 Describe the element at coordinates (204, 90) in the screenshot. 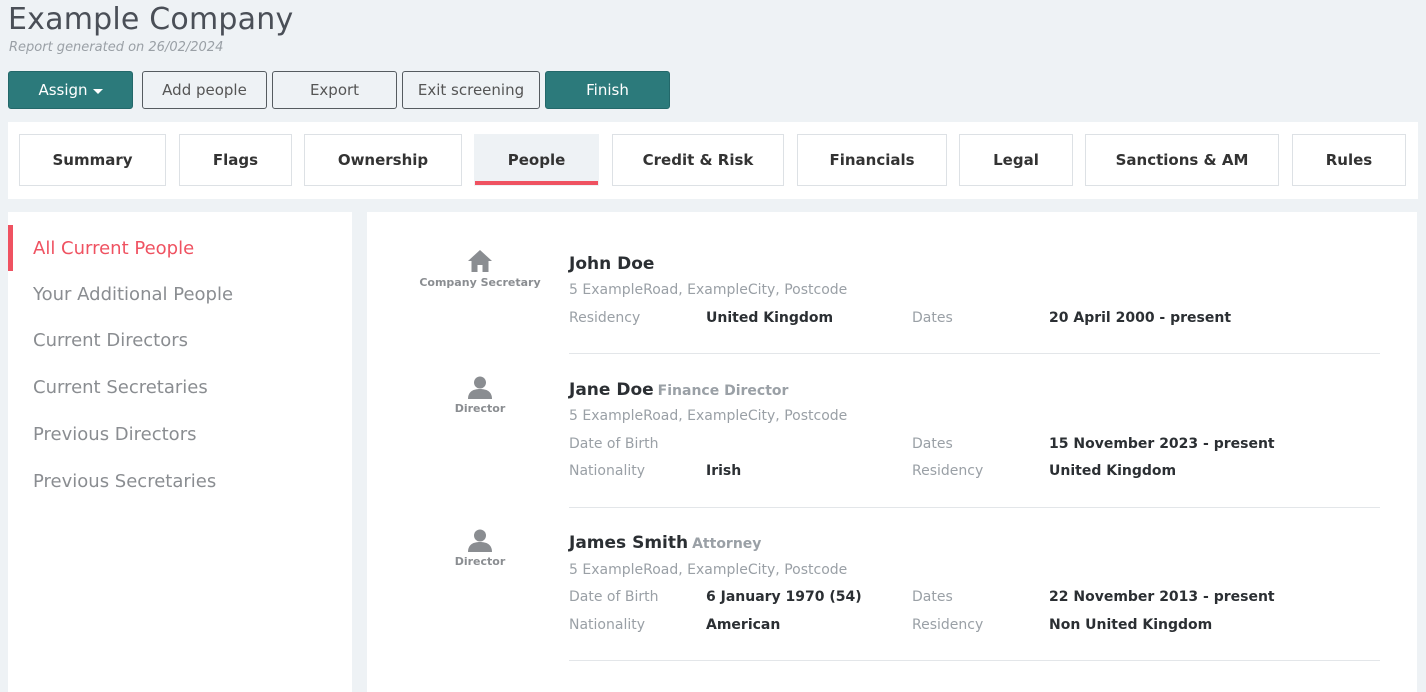

I see `add-people-button: Add people` at that location.